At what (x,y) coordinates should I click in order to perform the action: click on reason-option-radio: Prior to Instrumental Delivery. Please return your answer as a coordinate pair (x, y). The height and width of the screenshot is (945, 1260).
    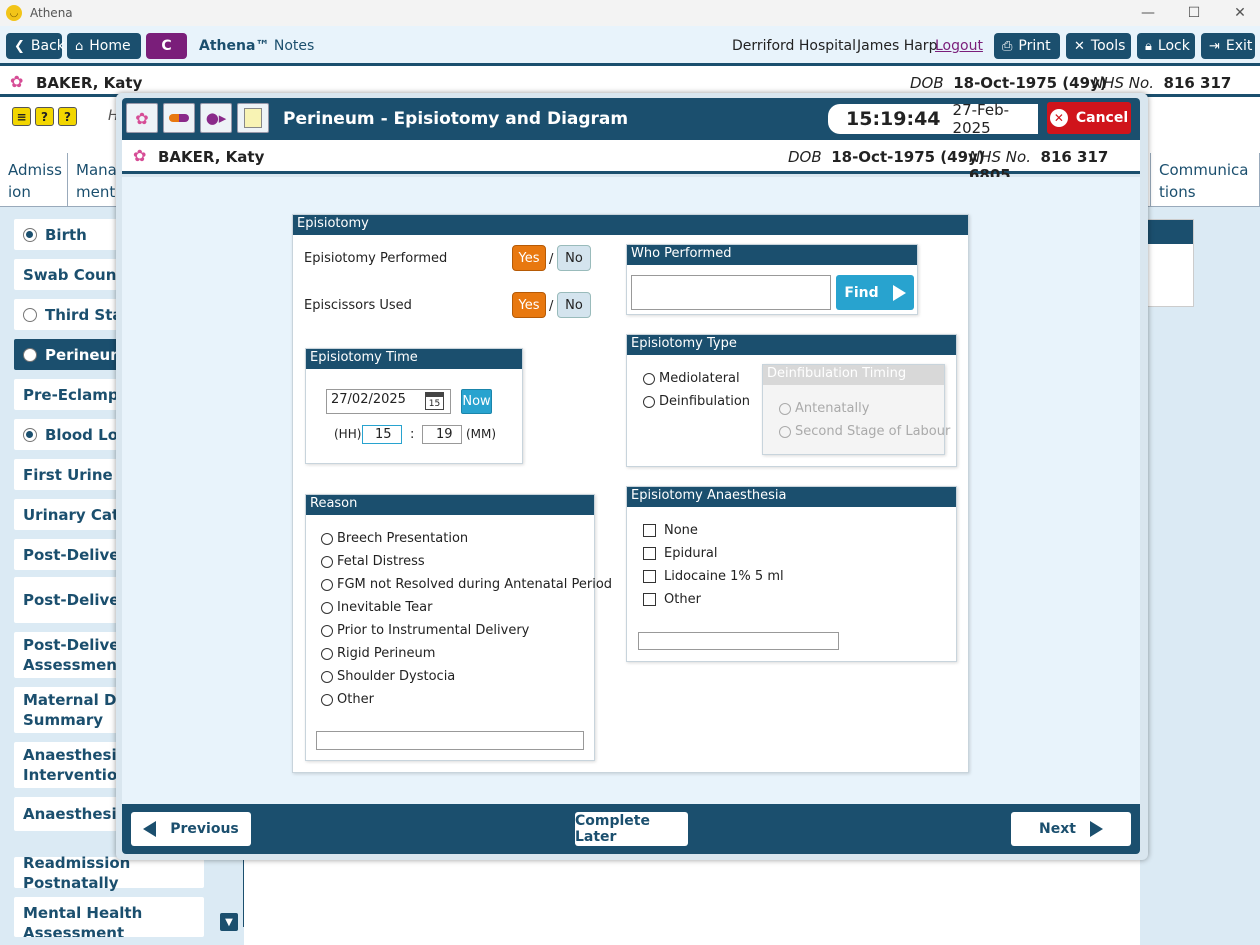
    Looking at the image, I should click on (425, 630).